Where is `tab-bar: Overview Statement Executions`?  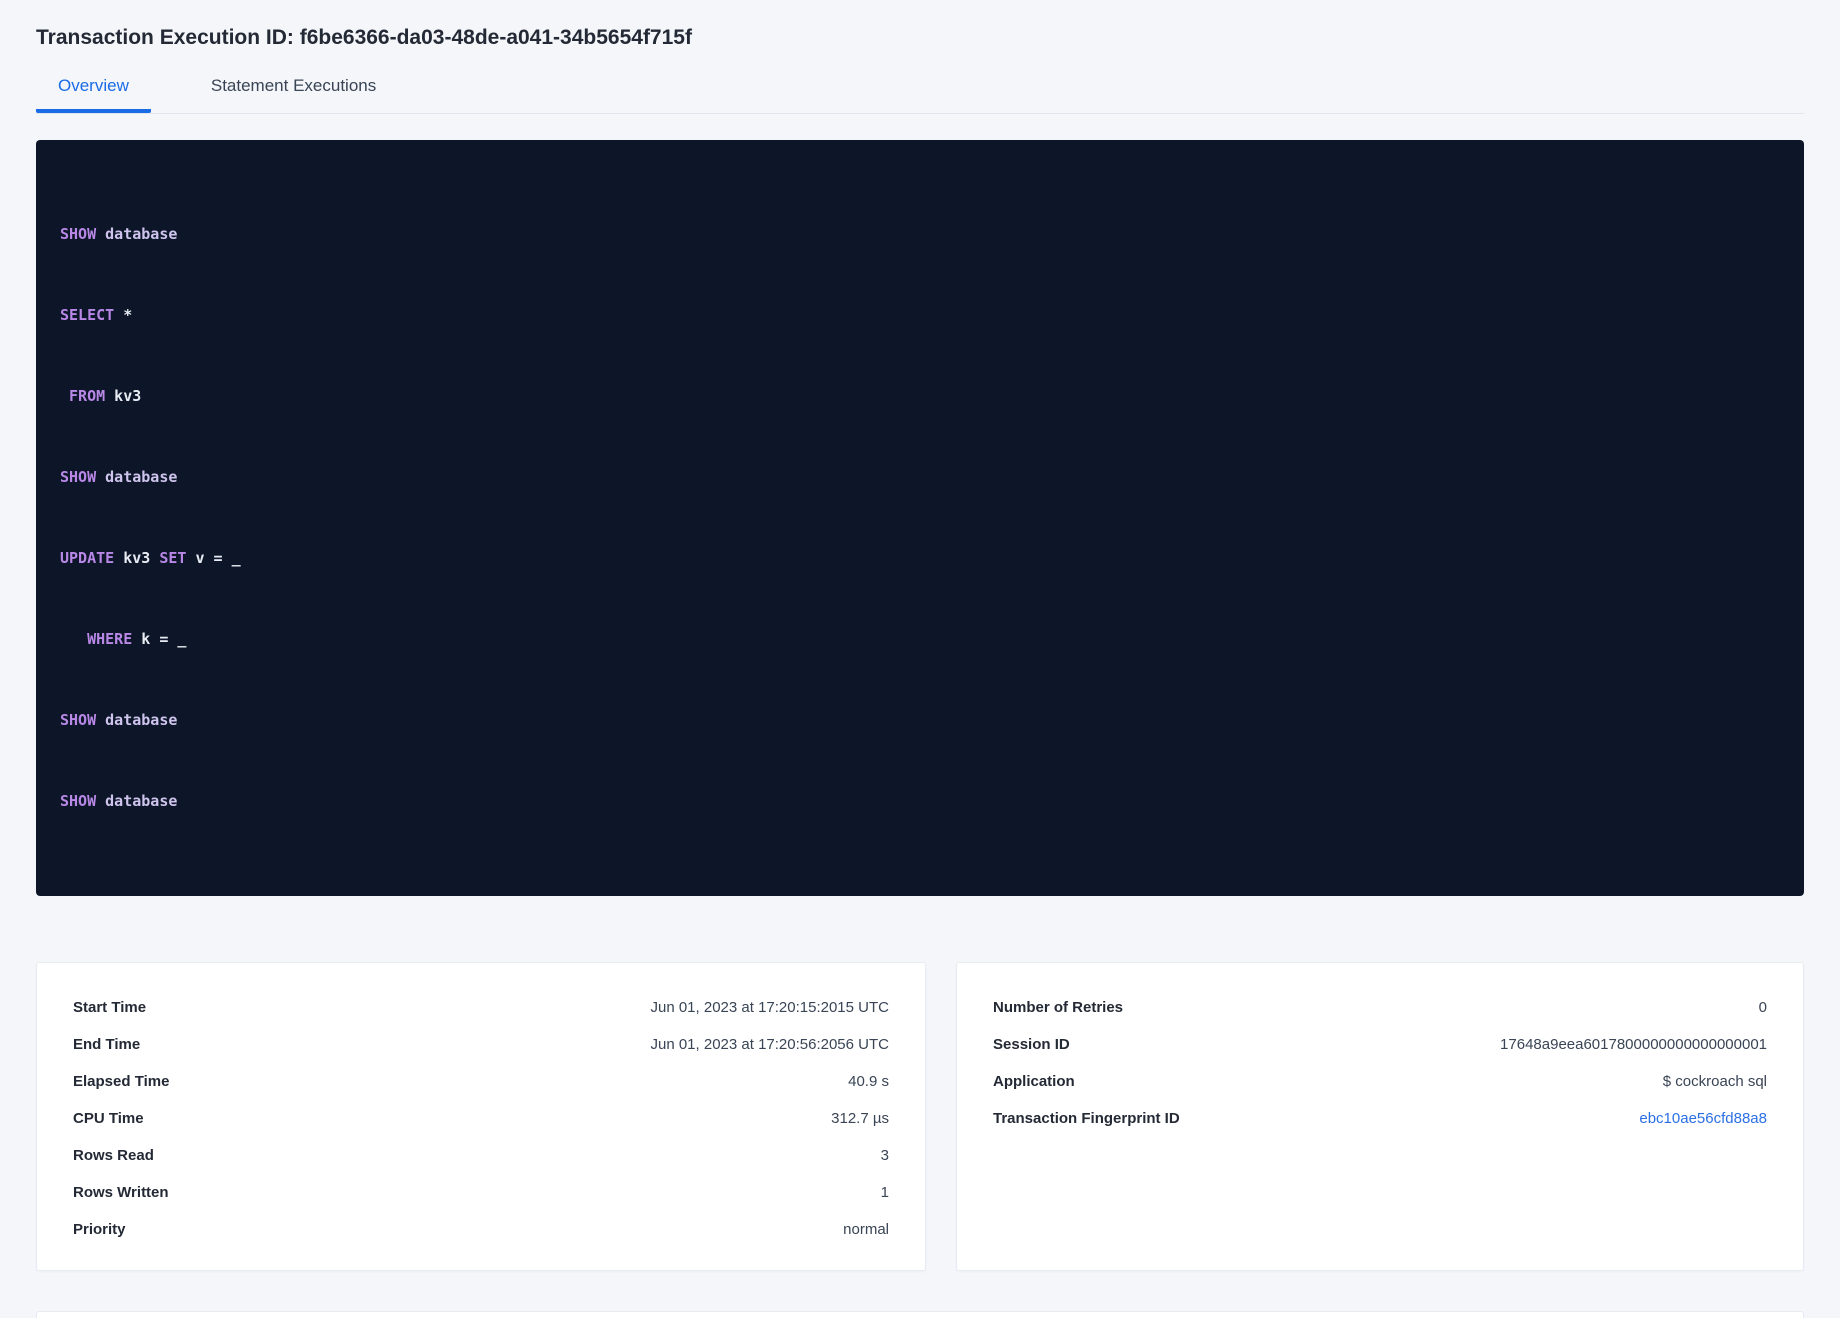
tab-bar: Overview Statement Executions is located at coordinates (920, 95).